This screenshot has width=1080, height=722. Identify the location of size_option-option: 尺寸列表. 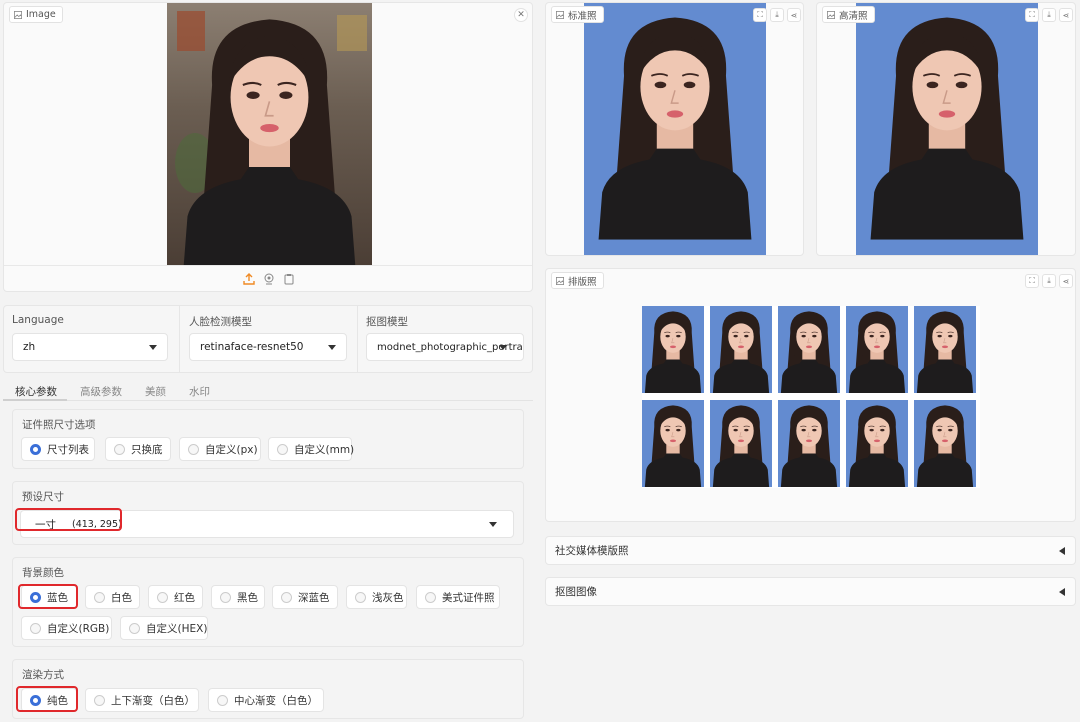
(58, 449).